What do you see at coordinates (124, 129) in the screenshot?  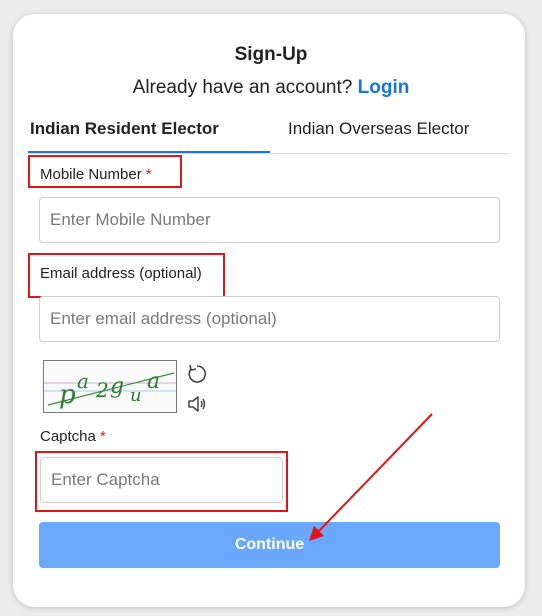 I see `tab-indian-resident-elector: Indian Resident Elector` at bounding box center [124, 129].